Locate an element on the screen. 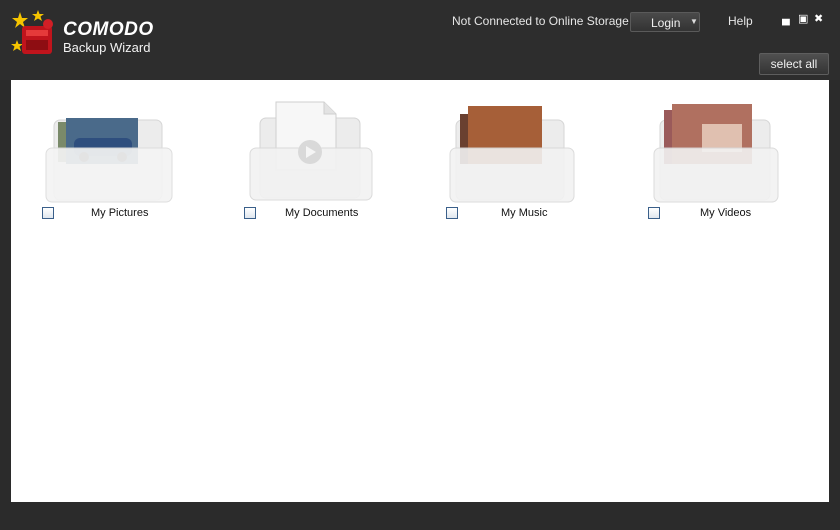  documents-checkbox is located at coordinates (250, 213).